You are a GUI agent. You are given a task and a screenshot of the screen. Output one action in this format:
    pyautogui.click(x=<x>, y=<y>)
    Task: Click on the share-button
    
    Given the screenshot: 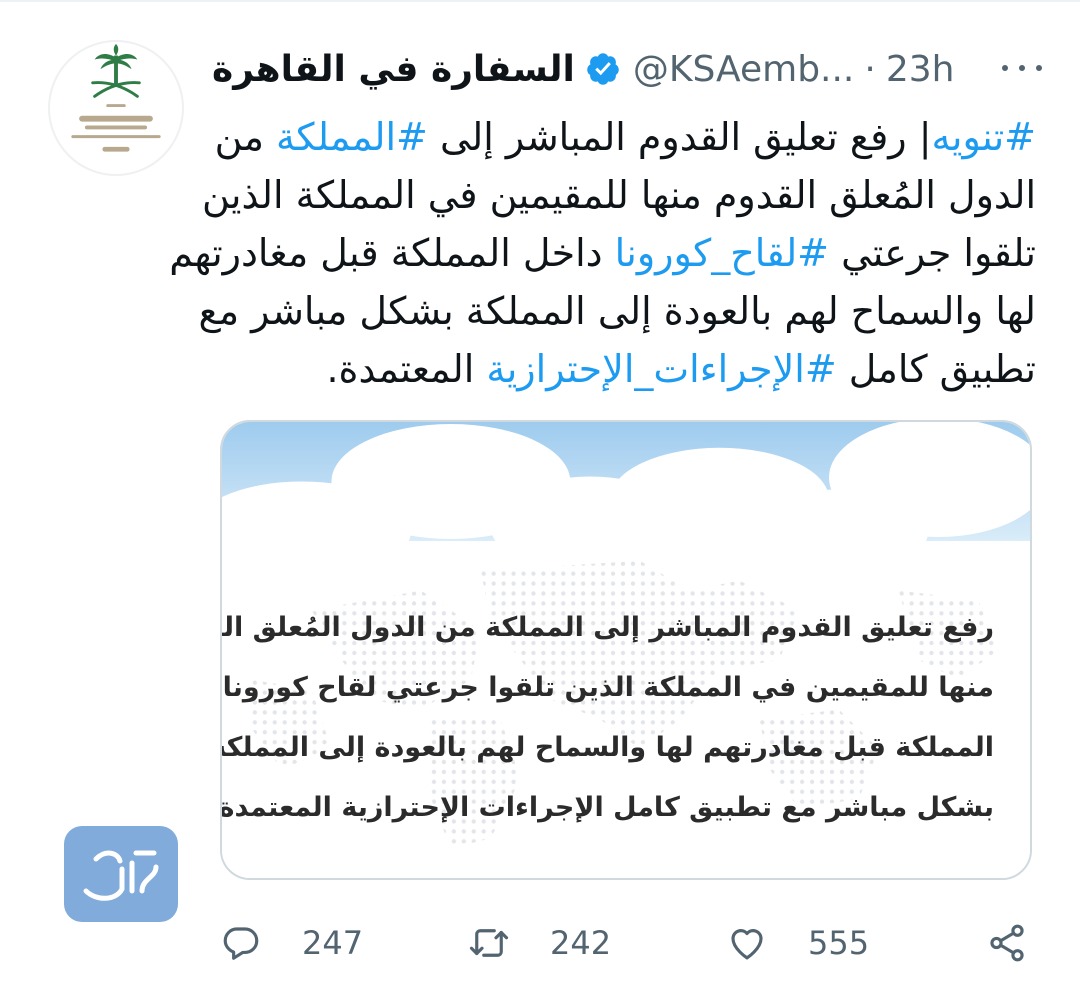 What is the action you would take?
    pyautogui.click(x=1007, y=943)
    